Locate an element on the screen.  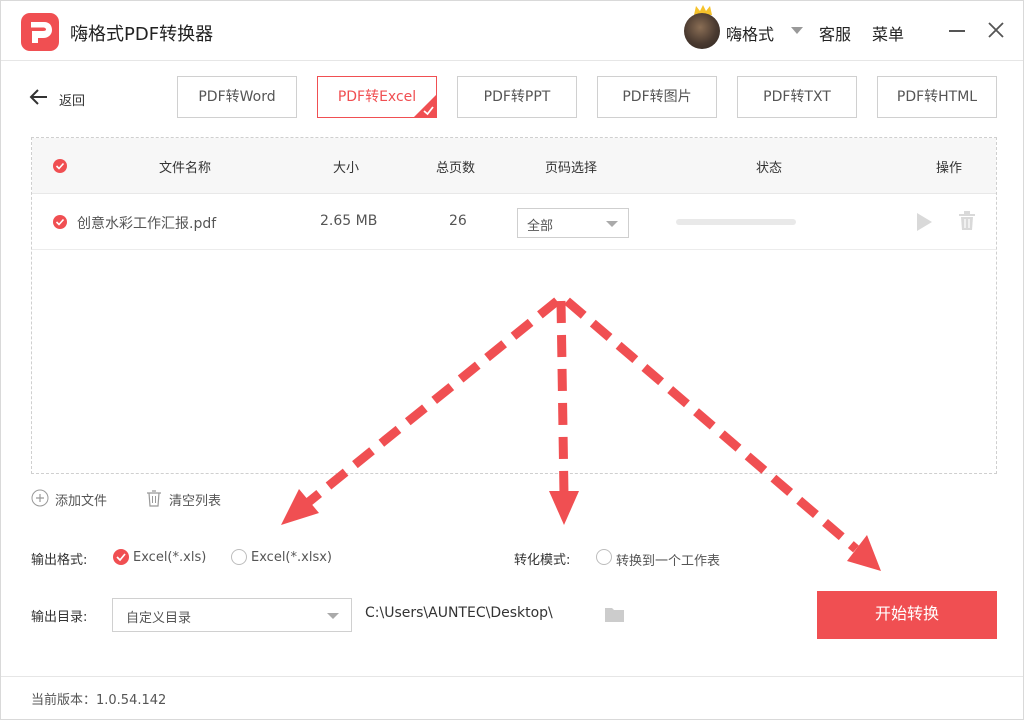
option-xlsx-label: Excel(*.xlsx) is located at coordinates (291, 557).